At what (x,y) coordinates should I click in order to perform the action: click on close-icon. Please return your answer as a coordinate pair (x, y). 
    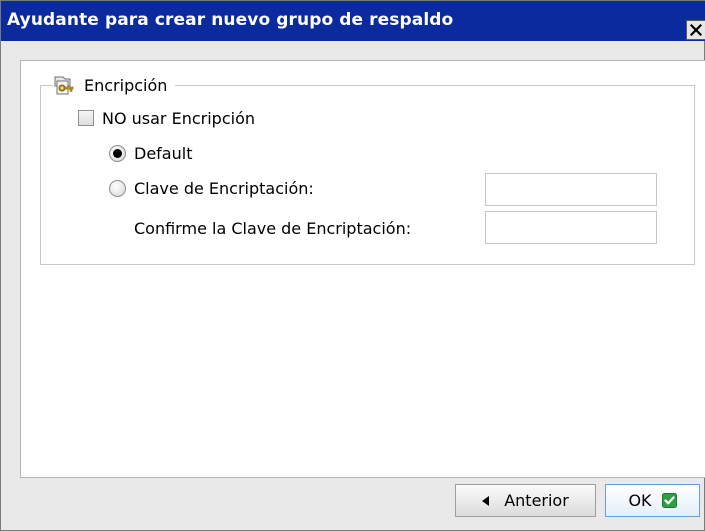
    Looking at the image, I should click on (696, 30).